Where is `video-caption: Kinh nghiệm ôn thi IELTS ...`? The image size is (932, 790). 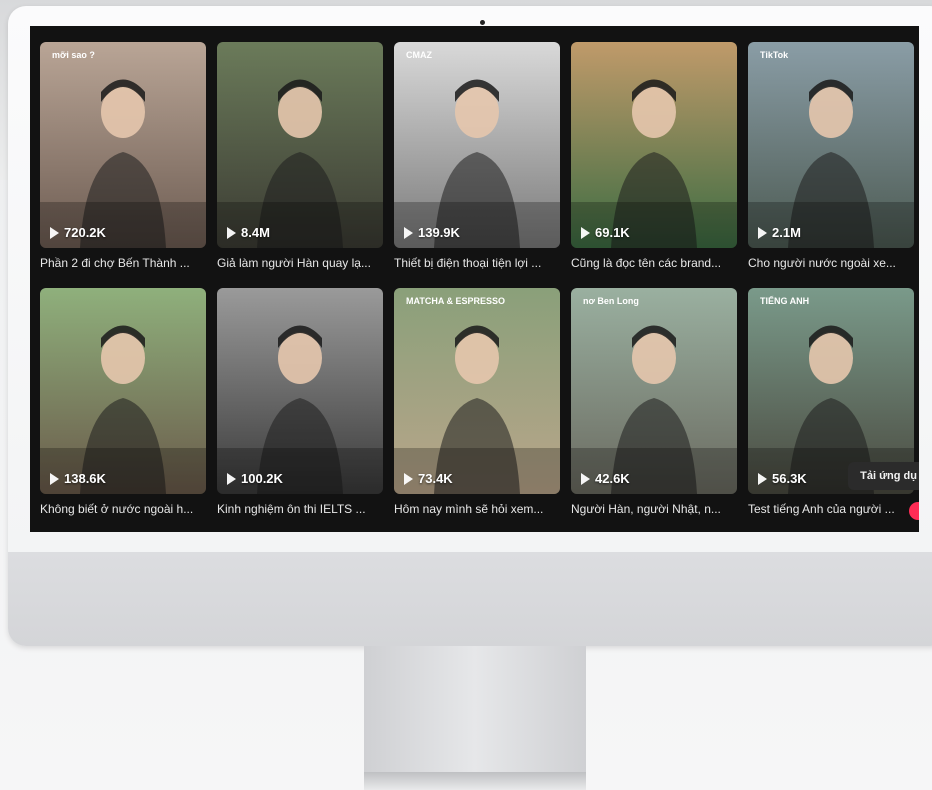 video-caption: Kinh nghiệm ôn thi IELTS ... is located at coordinates (300, 509).